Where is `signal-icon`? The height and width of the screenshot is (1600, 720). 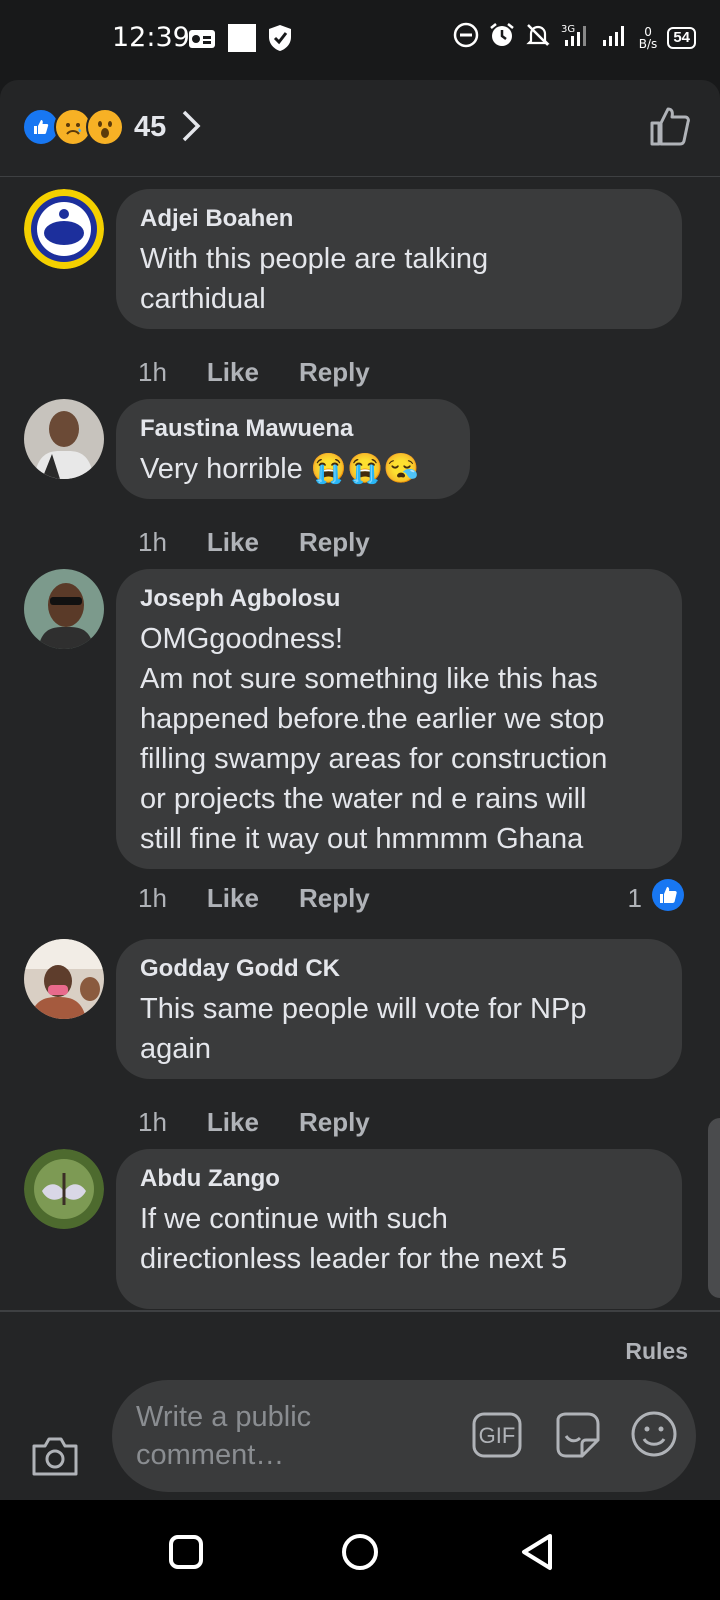 signal-icon is located at coordinates (615, 37).